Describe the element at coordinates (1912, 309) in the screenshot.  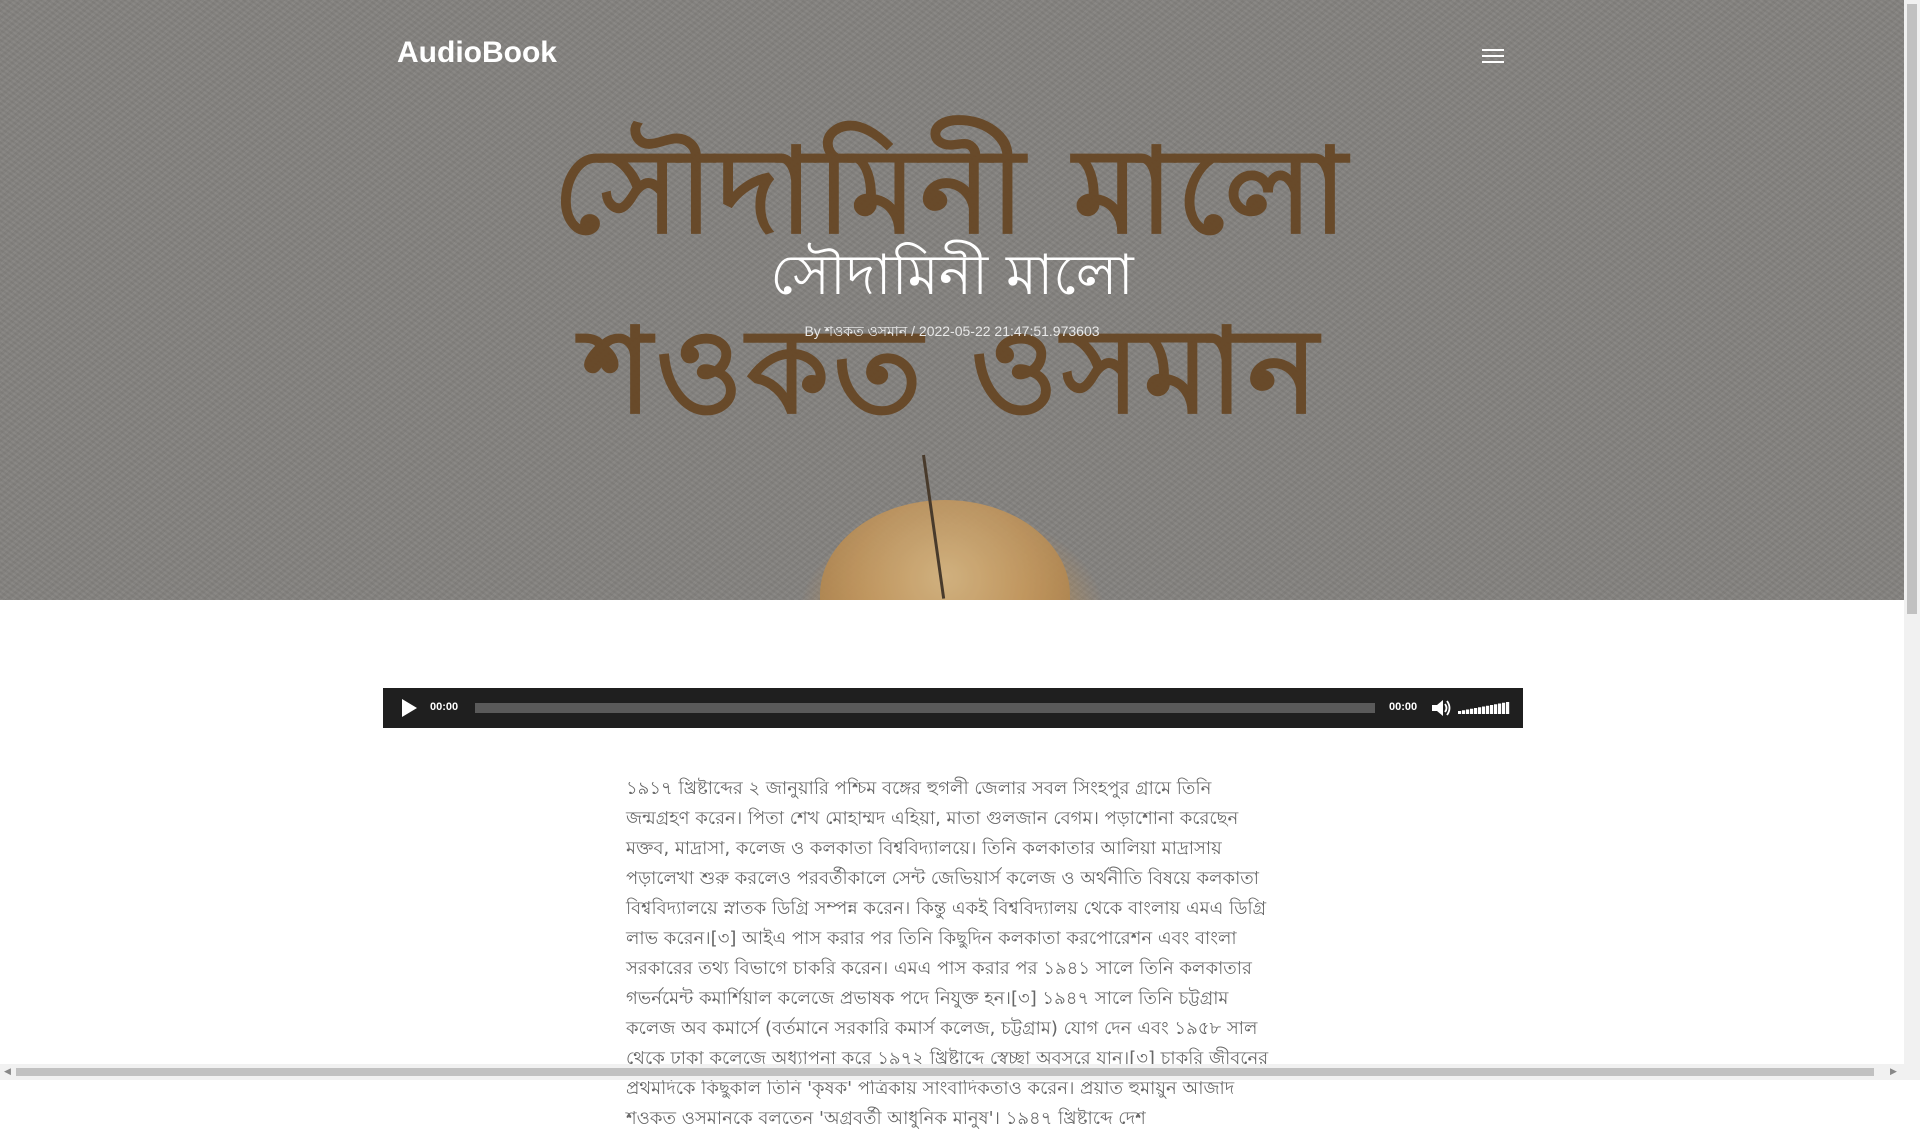
I see `vertical-scroll-thumb` at that location.